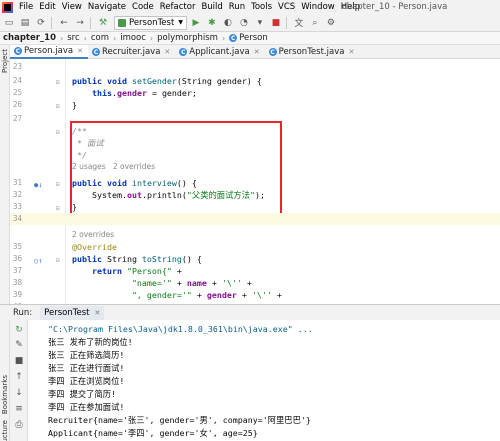 The width and height of the screenshot is (500, 441). Describe the element at coordinates (5, 394) in the screenshot. I see `bookmarks-tool-window-button: Bookmarks` at that location.